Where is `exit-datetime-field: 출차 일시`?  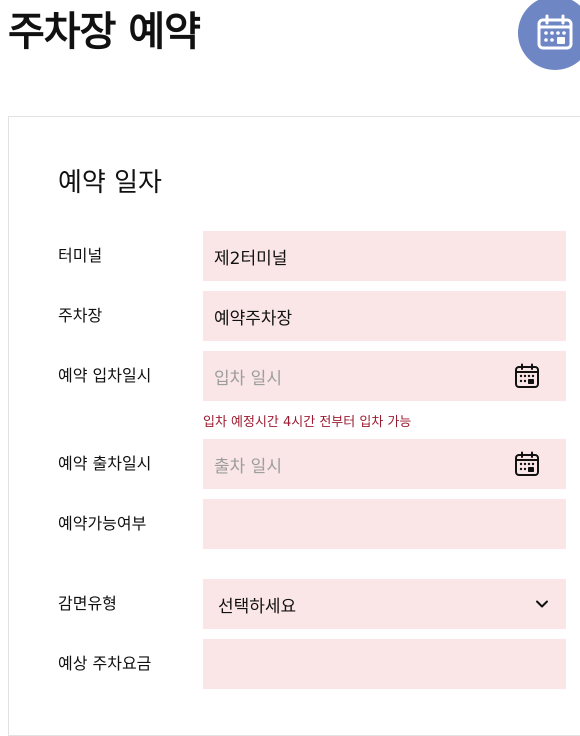
exit-datetime-field: 출차 일시 is located at coordinates (384, 464).